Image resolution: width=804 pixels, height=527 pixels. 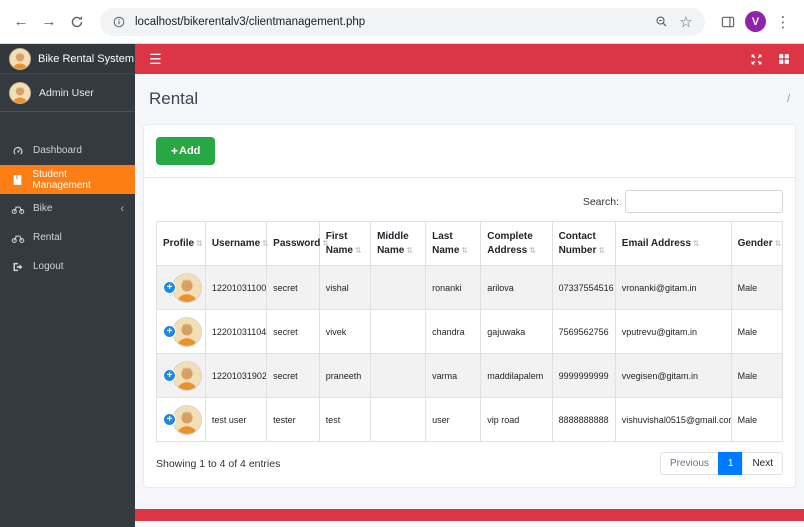 I want to click on column-header: Middle Name ⇅, so click(x=398, y=243).